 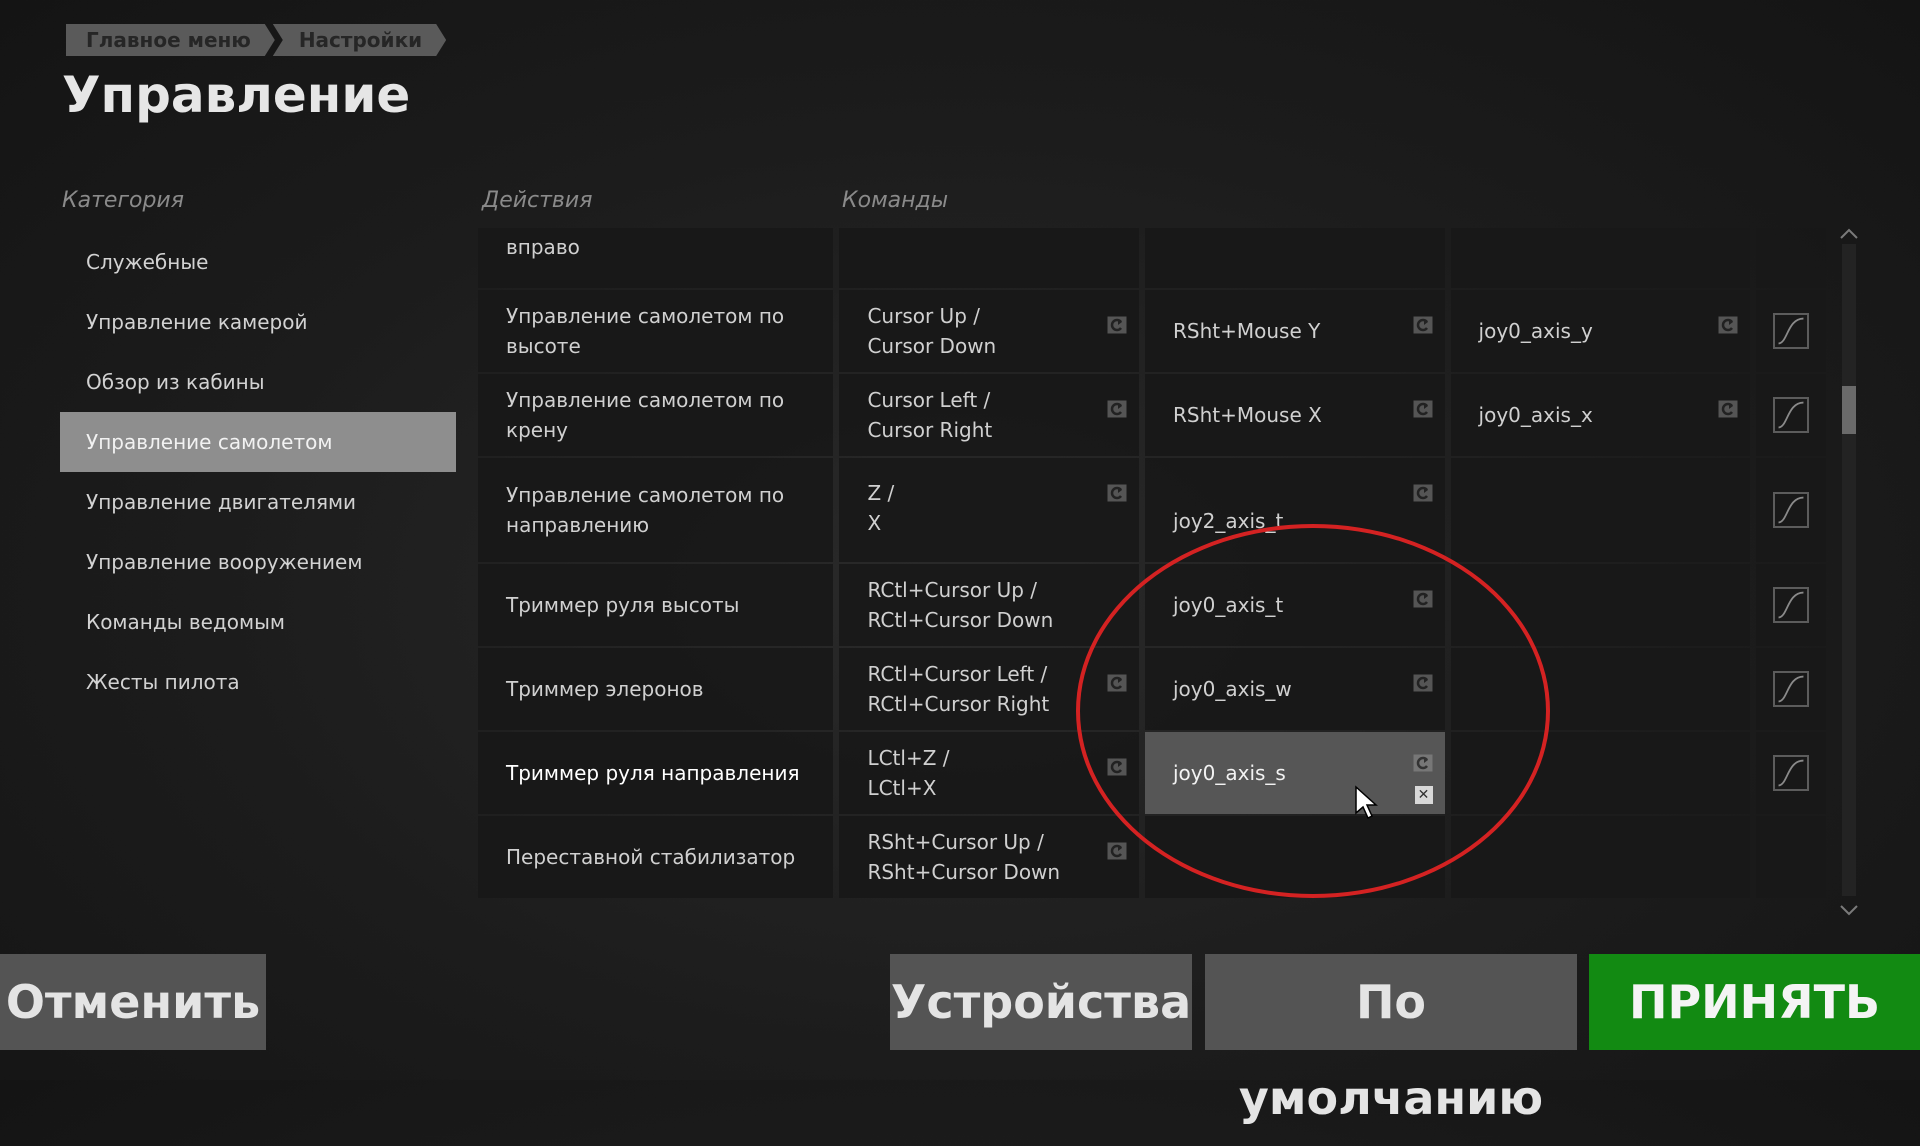 I want to click on binding-slot-2: RSht+Mouse X, so click(x=1295, y=415).